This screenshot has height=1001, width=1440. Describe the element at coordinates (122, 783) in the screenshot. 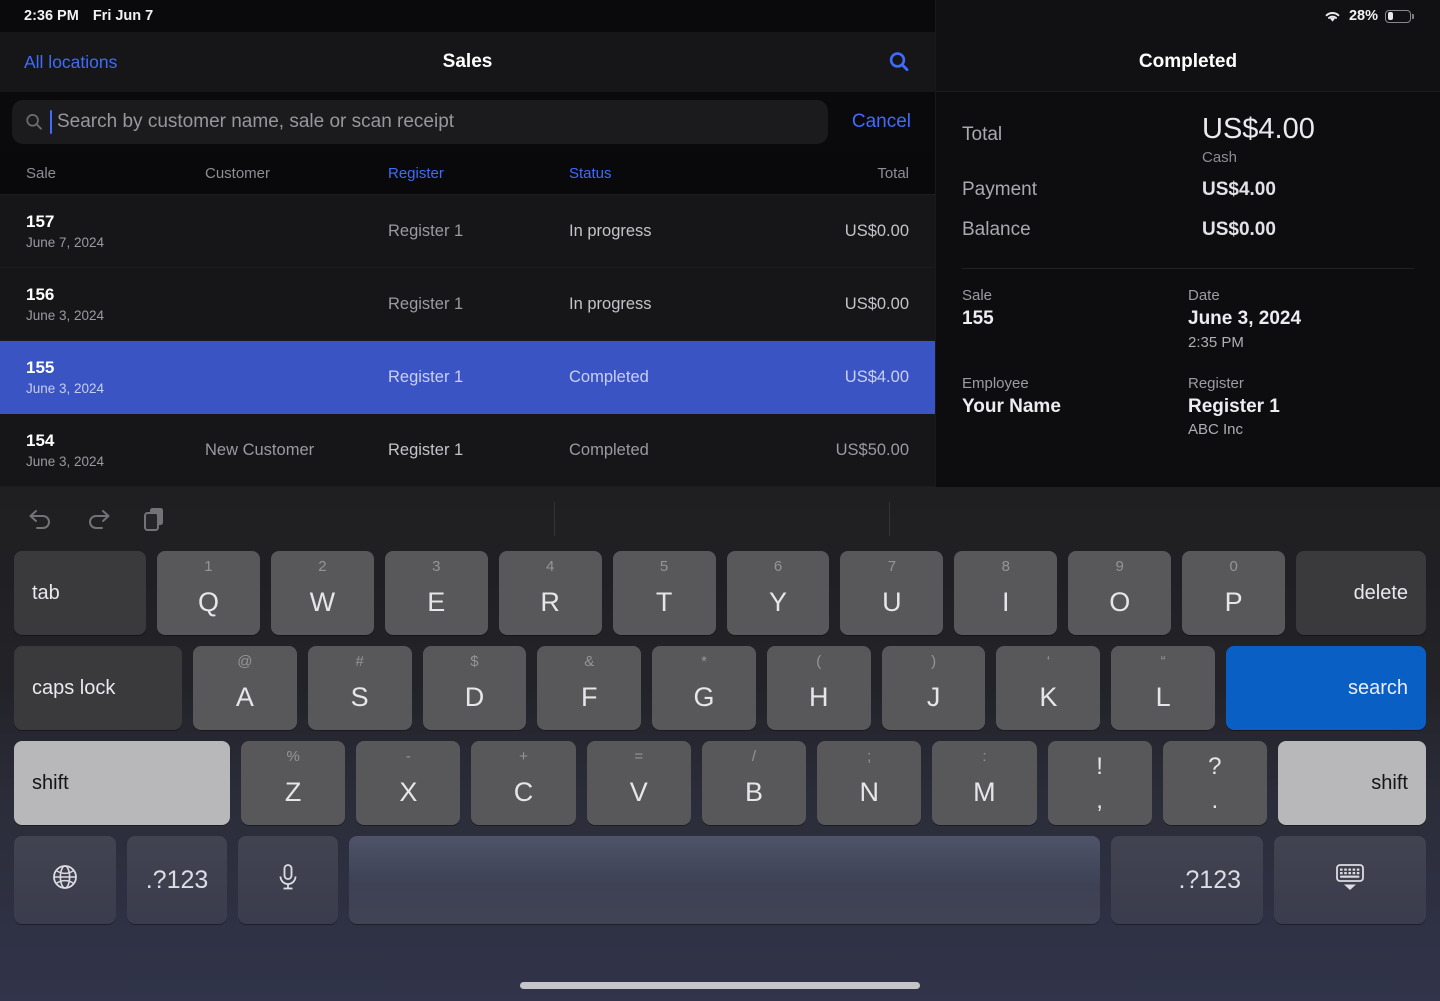

I see `key-shift-left: shift` at that location.